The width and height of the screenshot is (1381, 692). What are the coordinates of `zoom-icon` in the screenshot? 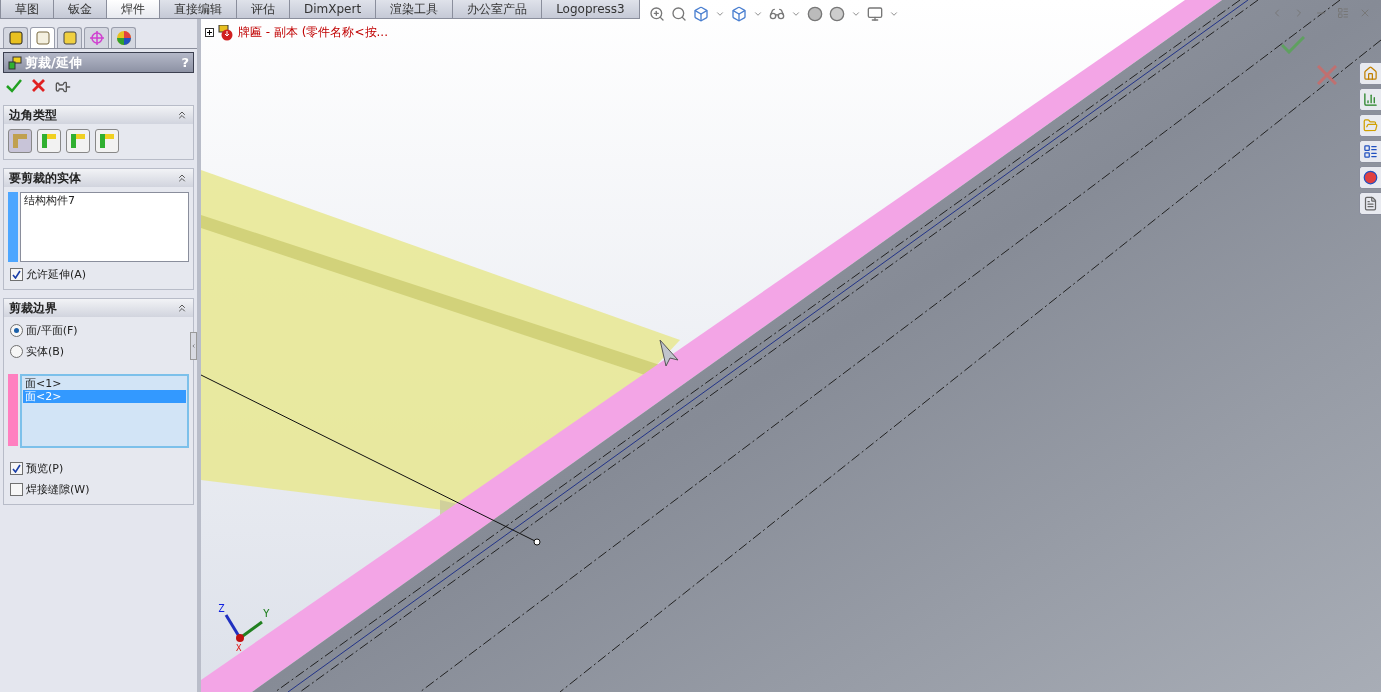 It's located at (657, 14).